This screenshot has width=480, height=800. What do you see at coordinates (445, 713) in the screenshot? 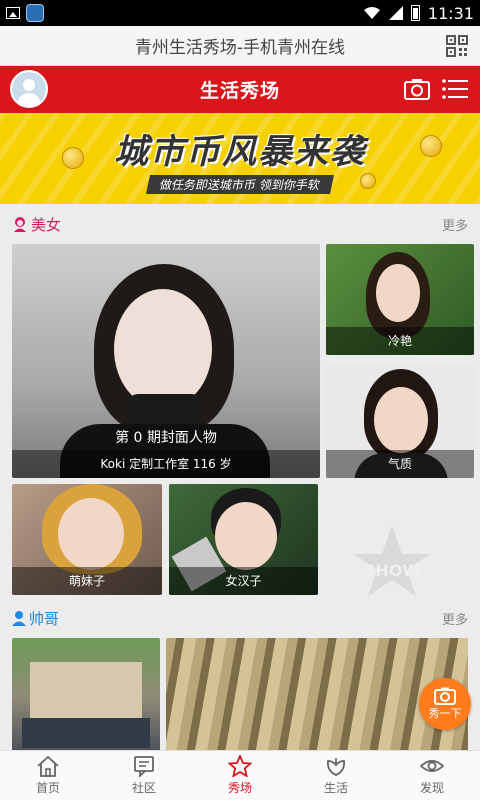
I see `fab-label: 秀一下` at bounding box center [445, 713].